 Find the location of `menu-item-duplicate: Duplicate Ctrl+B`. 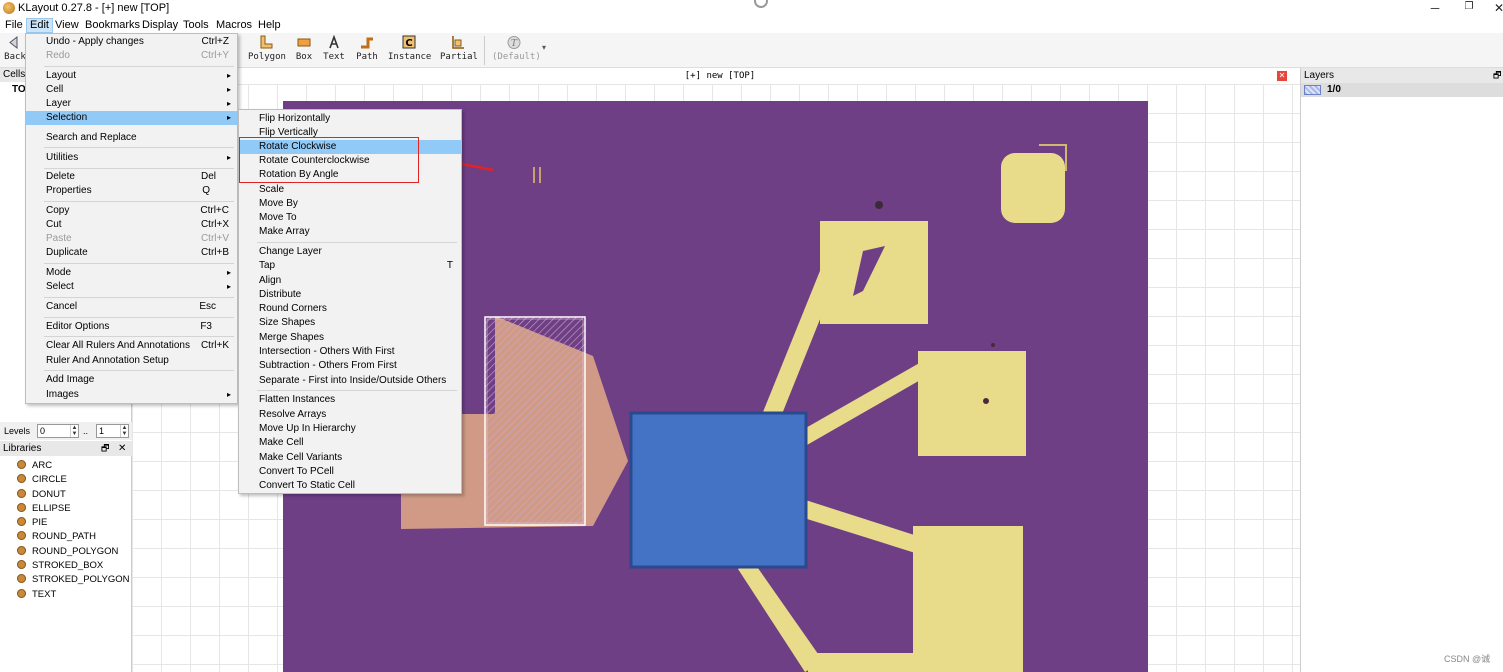

menu-item-duplicate: Duplicate Ctrl+B is located at coordinates (131, 253).